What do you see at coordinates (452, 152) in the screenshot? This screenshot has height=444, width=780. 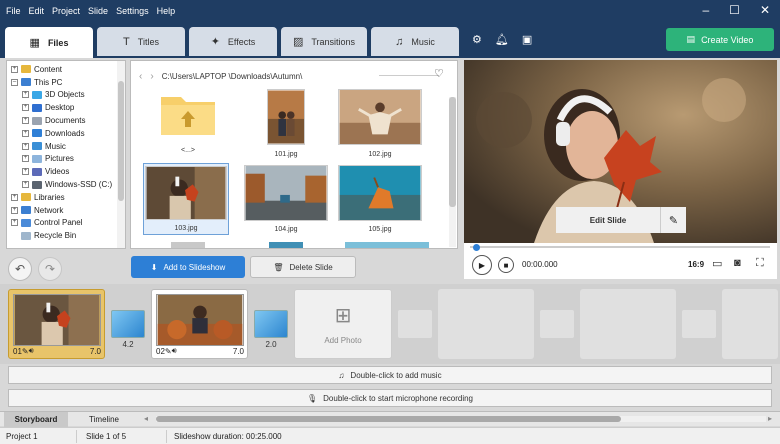 I see `file-scroll-thumb` at bounding box center [452, 152].